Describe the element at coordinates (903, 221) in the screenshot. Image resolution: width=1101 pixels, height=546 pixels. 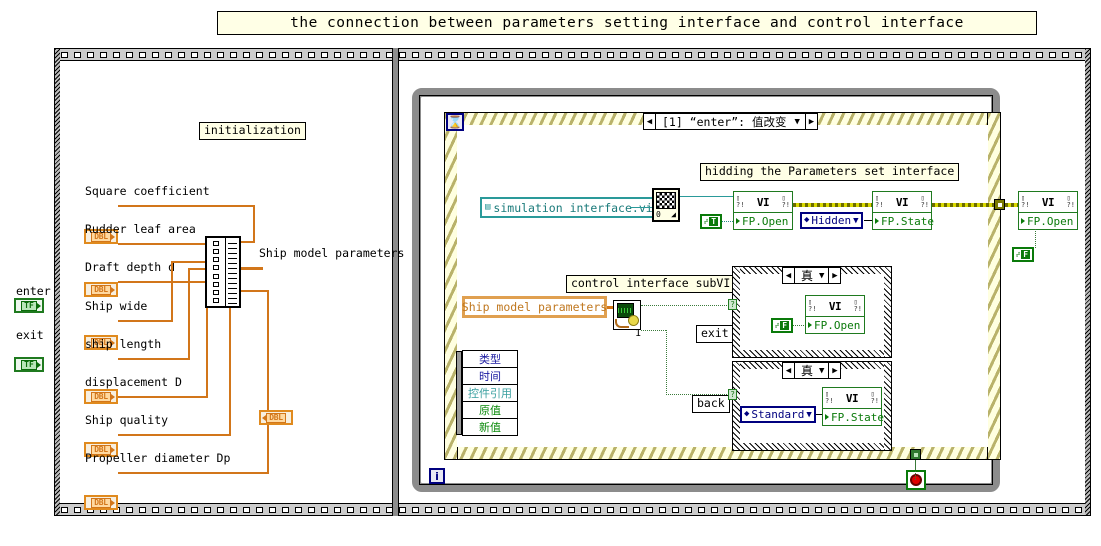
I see `property-row: FP.State` at that location.